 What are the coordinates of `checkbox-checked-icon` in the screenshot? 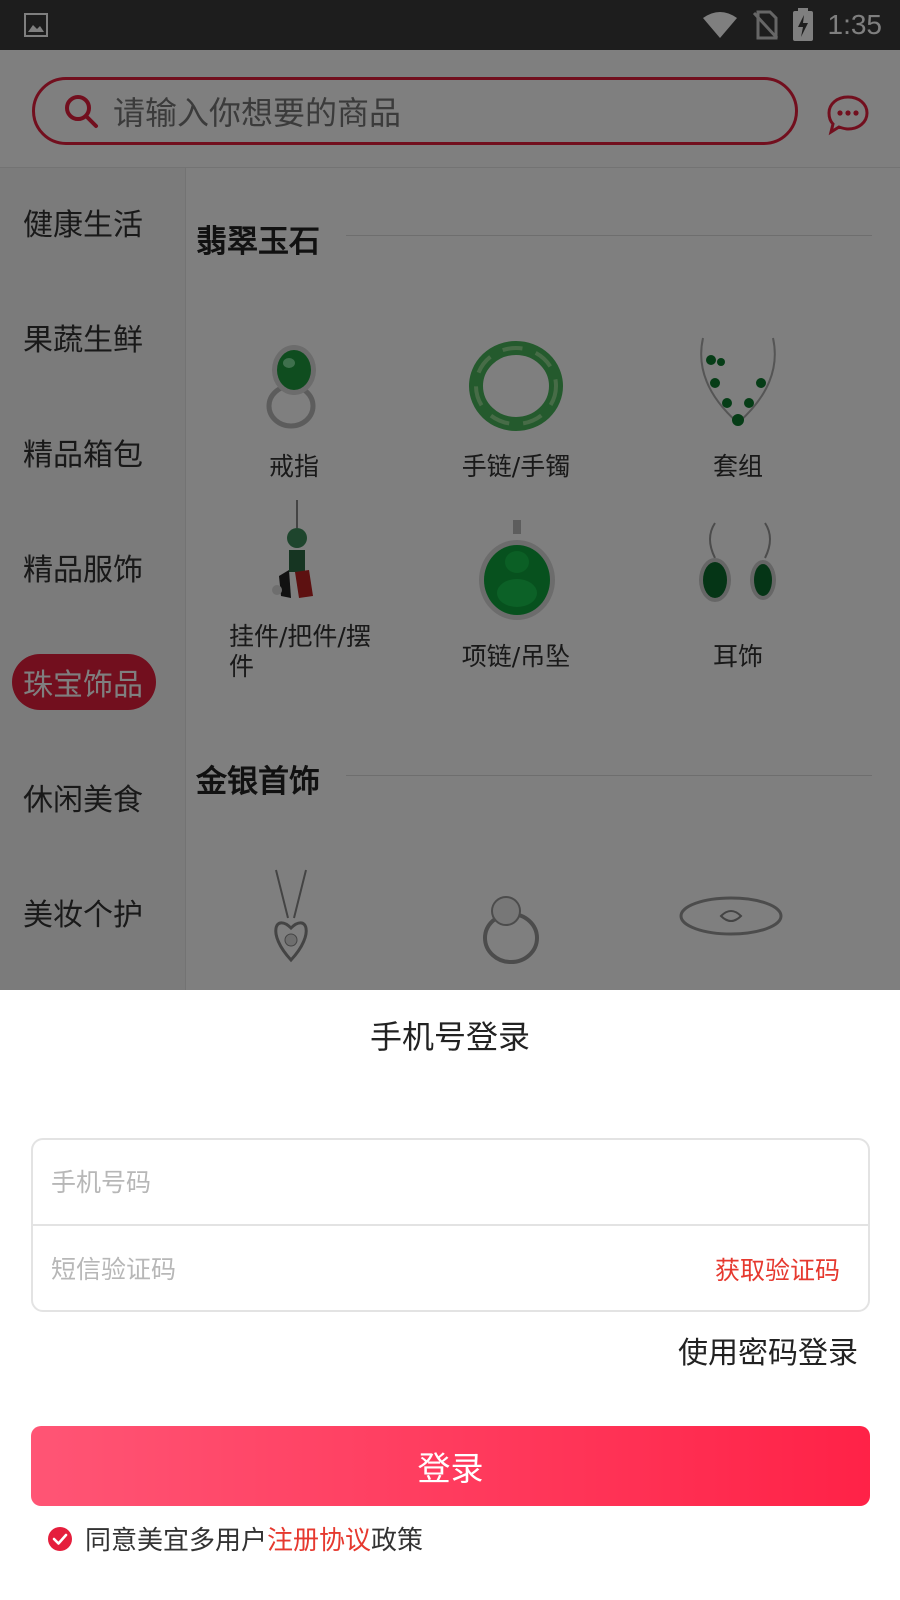 It's located at (60, 1539).